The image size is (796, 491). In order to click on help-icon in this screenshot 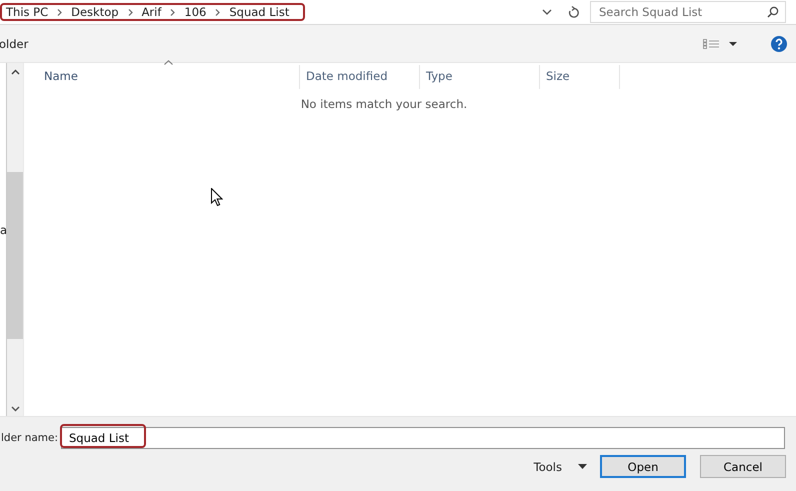, I will do `click(779, 44)`.